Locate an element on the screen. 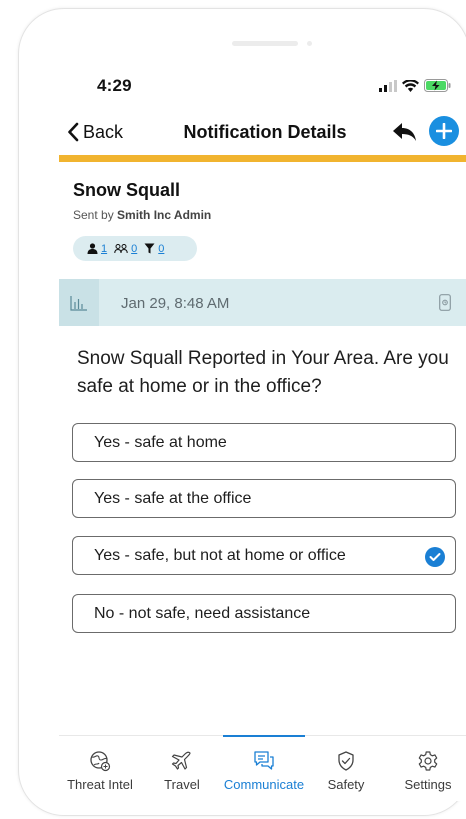 The image size is (466, 819). tab-label: Threat Intel is located at coordinates (100, 784).